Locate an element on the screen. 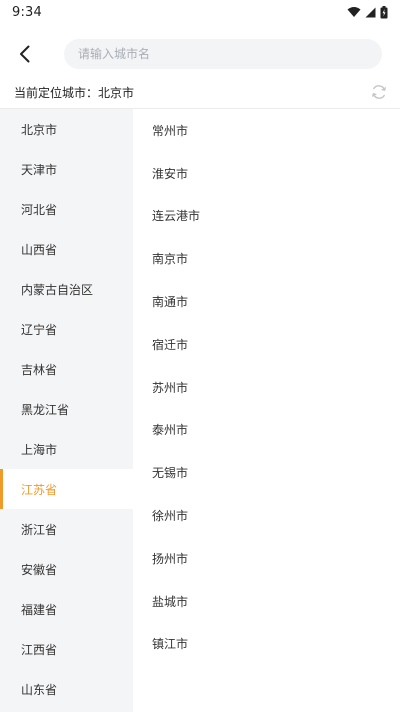 Image resolution: width=400 pixels, height=712 pixels. status-time: 9:34 is located at coordinates (27, 12).